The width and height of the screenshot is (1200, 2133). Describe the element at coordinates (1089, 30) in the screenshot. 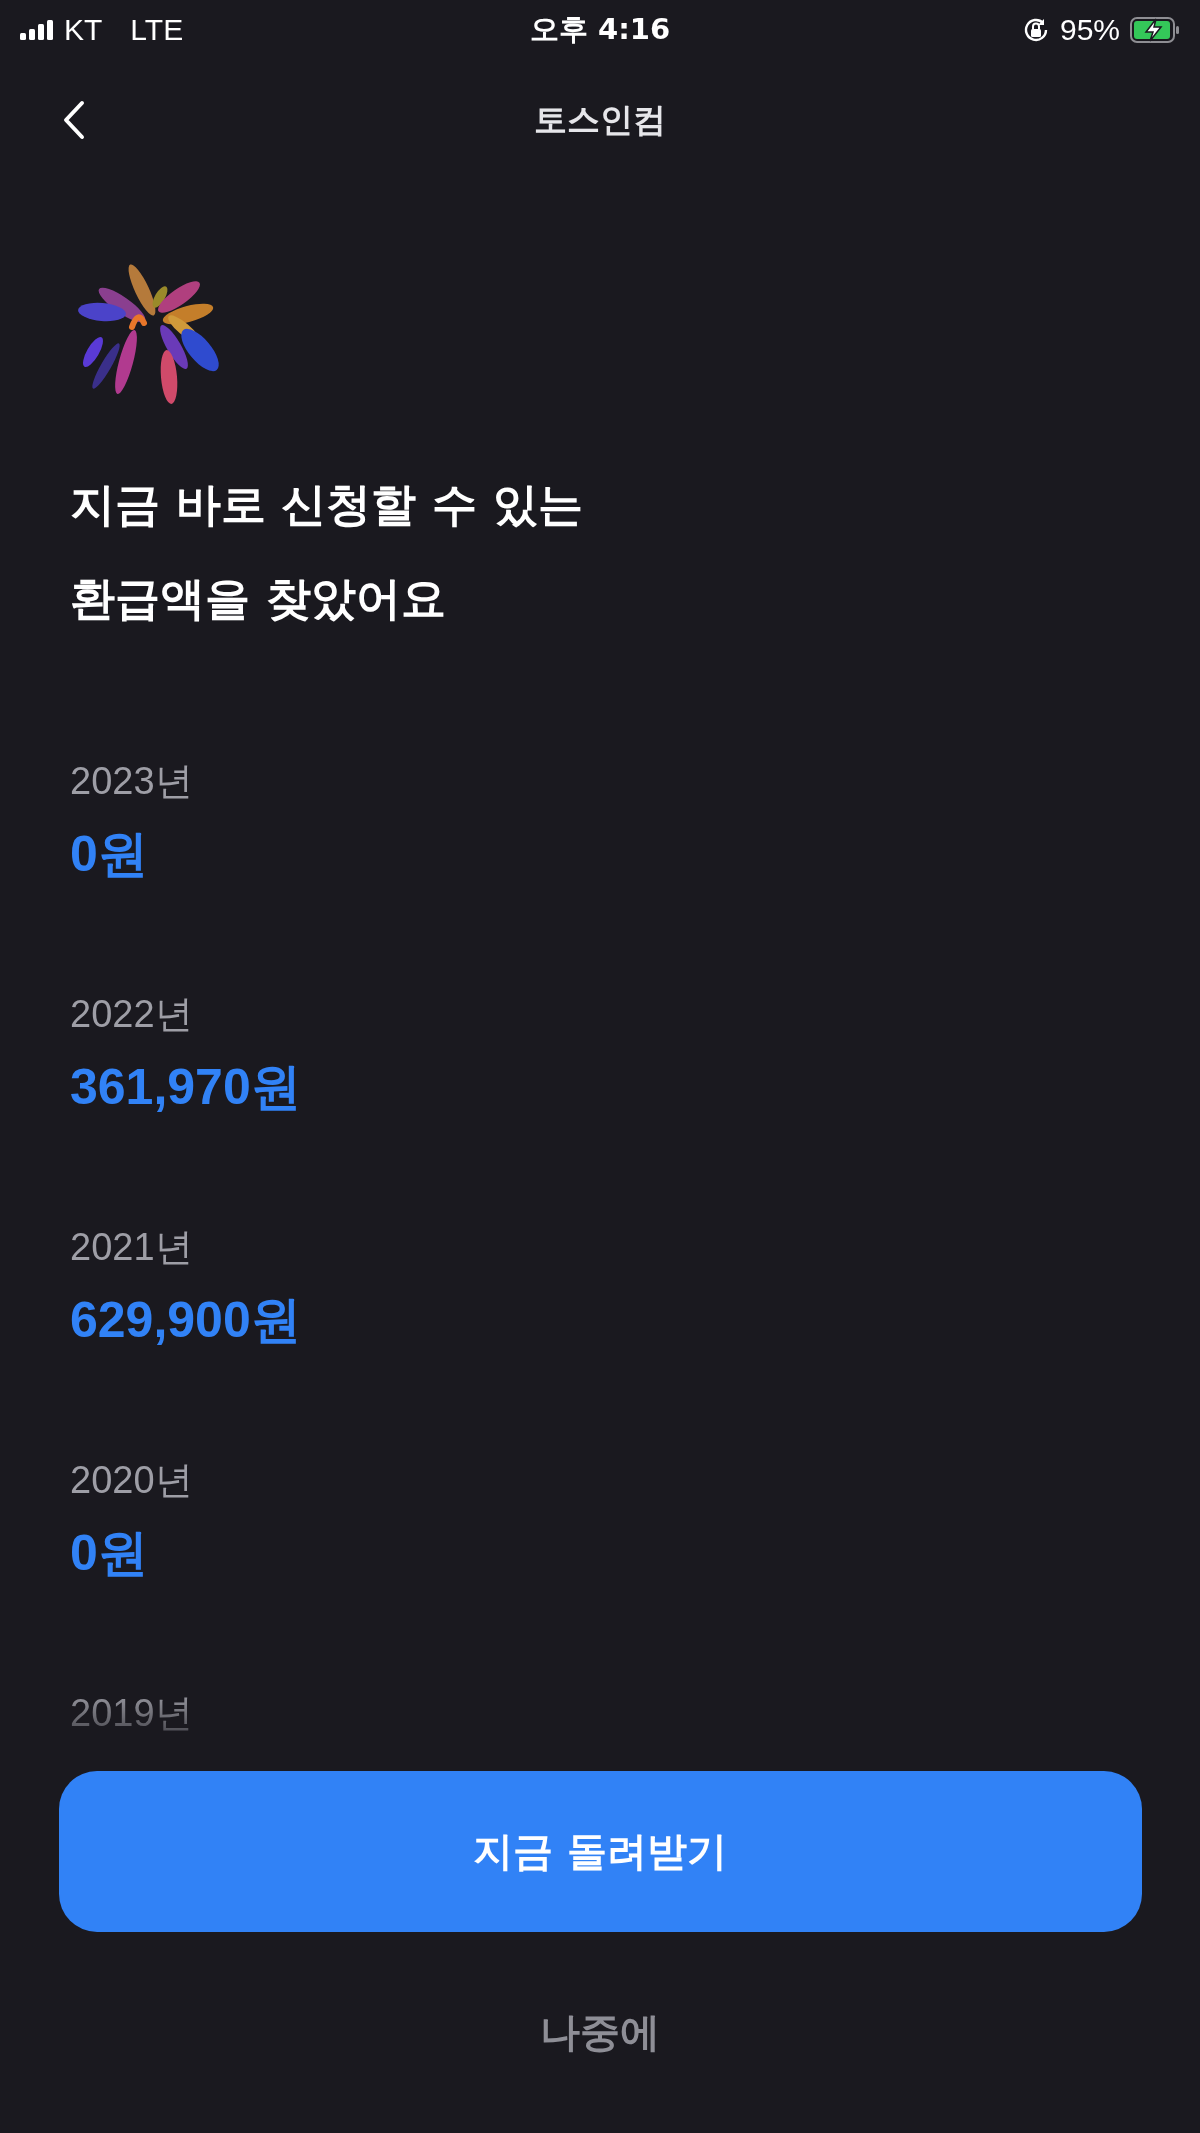

I see `battery-percent: 95%` at that location.